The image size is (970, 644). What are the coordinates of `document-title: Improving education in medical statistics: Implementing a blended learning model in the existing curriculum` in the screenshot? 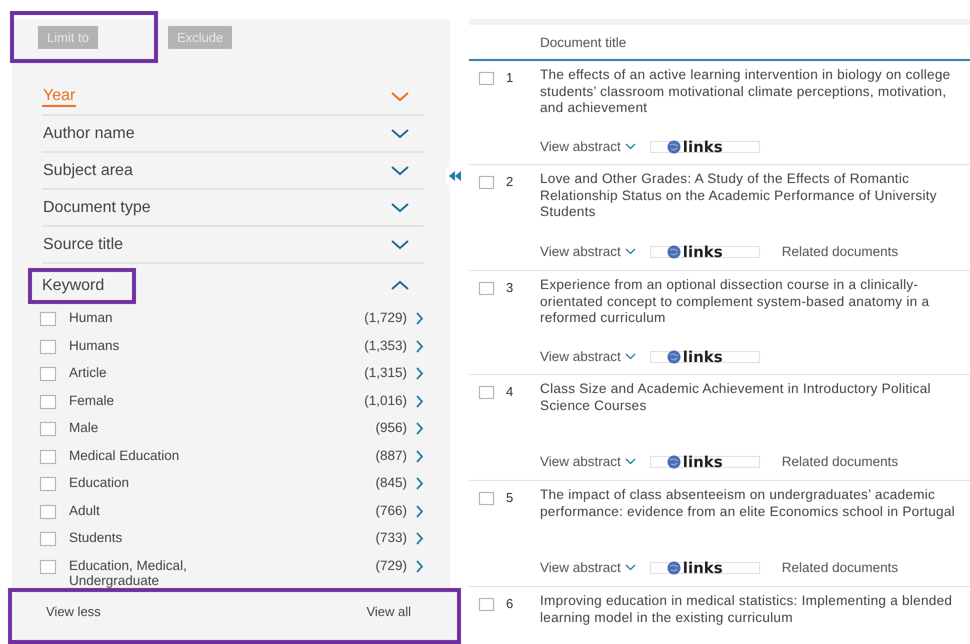 It's located at (755, 618).